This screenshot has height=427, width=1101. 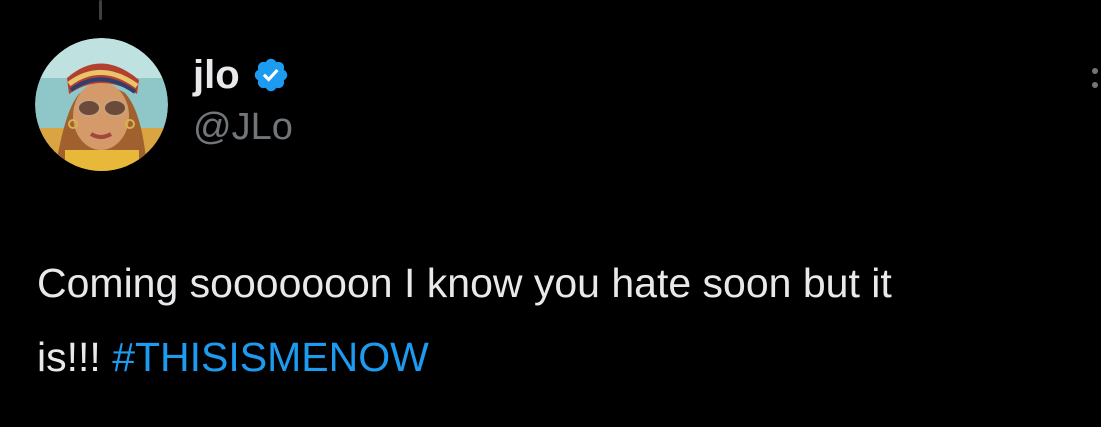 I want to click on tweet-text-line-2: is!!!, so click(x=75, y=357).